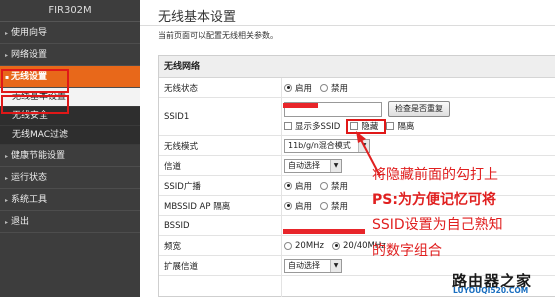 The height and width of the screenshot is (297, 555). I want to click on channel-select: 自动选择 ▼, so click(313, 165).